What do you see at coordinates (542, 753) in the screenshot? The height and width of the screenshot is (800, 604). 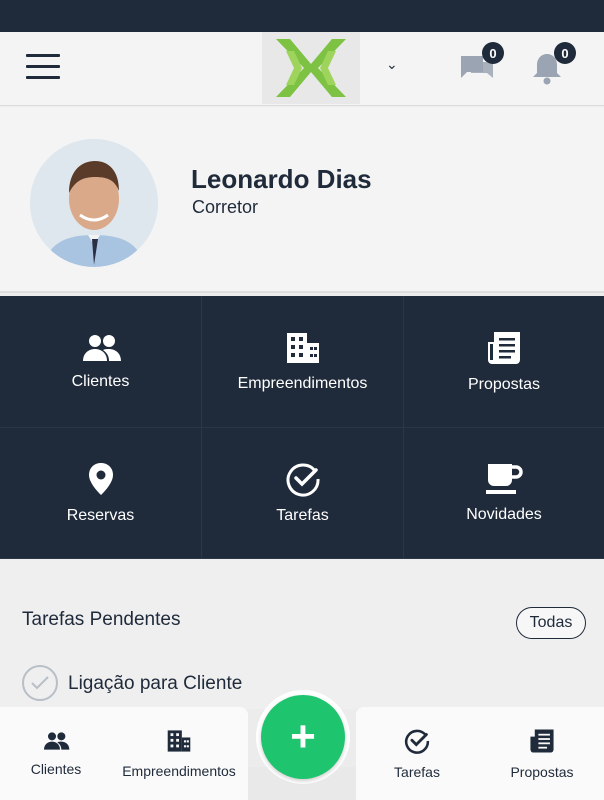 I see `bottom-nav-propostas: Propostas` at bounding box center [542, 753].